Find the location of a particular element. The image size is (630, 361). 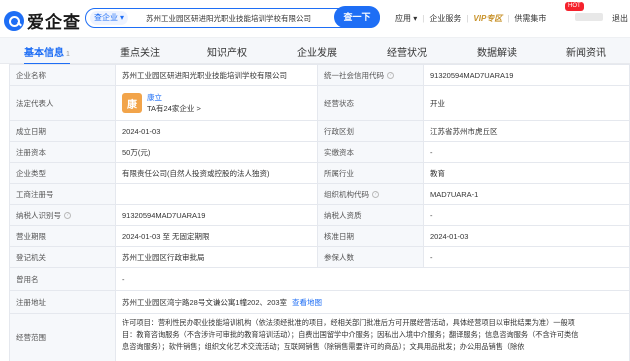

taxpayer-id: 91320594MAD7UARA19 is located at coordinates (217, 215).